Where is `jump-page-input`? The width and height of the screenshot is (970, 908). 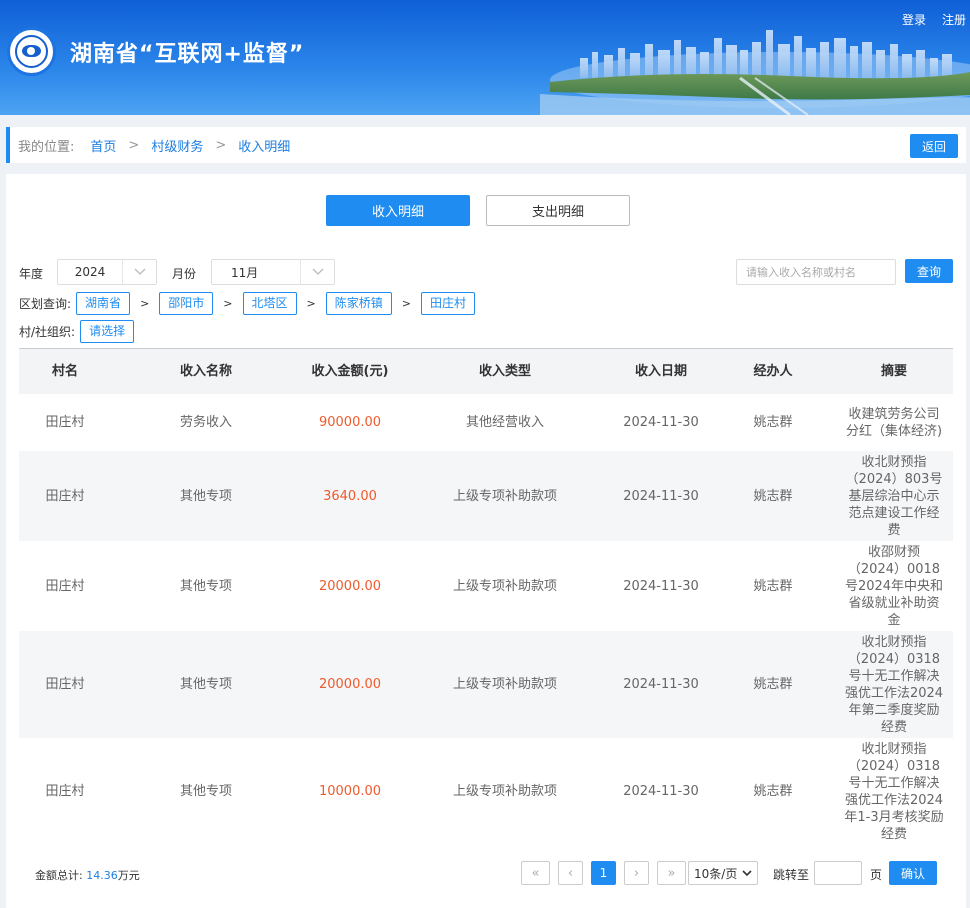
jump-page-input is located at coordinates (838, 873).